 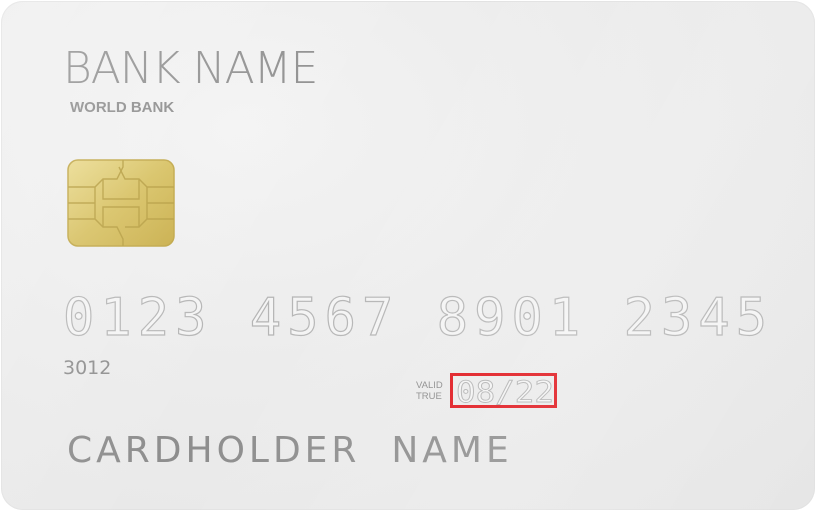 I want to click on card-cvv: 3012, so click(x=87, y=368).